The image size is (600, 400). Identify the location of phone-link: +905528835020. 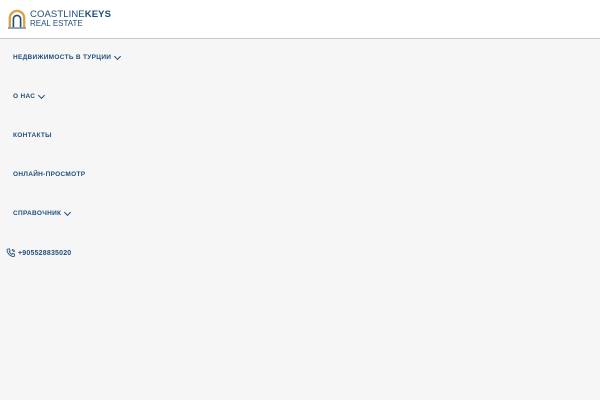
(38, 253).